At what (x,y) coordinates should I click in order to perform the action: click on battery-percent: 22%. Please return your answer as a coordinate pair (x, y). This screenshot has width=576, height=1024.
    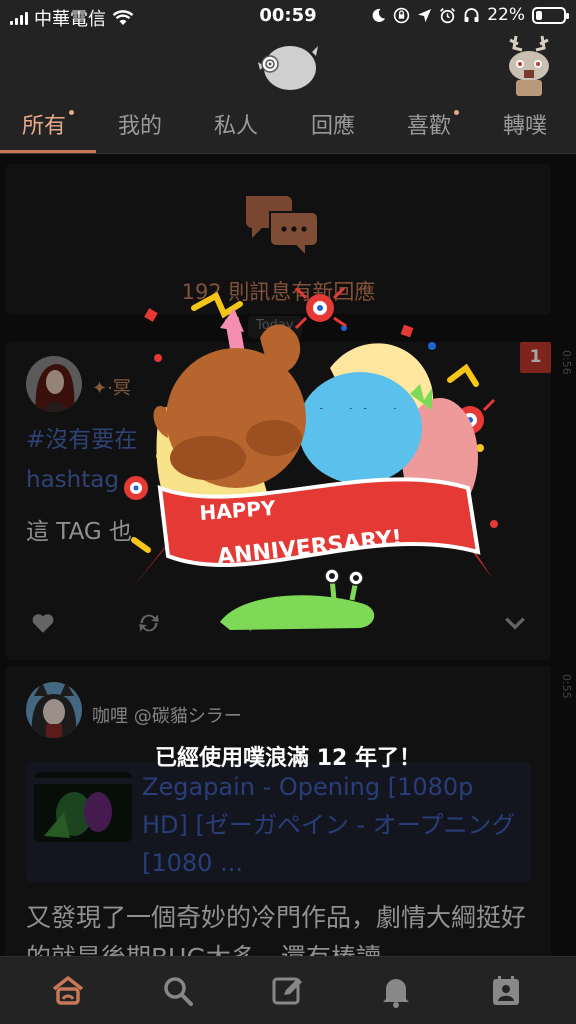
    Looking at the image, I should click on (506, 15).